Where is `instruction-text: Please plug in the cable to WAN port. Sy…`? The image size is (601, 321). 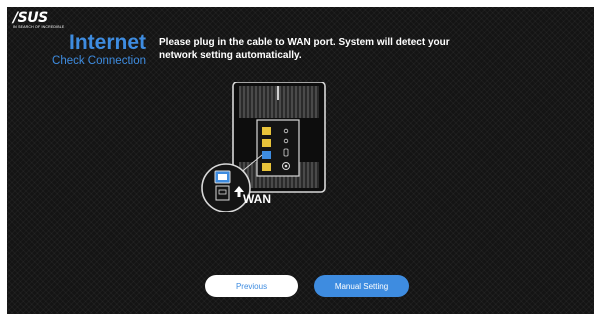 instruction-text: Please plug in the cable to WAN port. Sy… is located at coordinates (304, 49).